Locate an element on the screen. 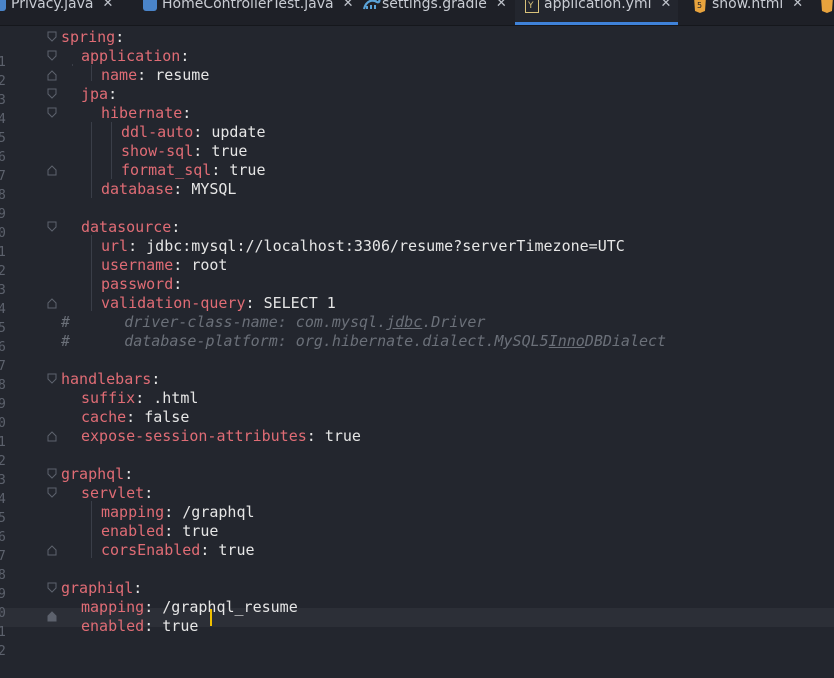 Image resolution: width=834 pixels, height=678 pixels. line-number: 9 is located at coordinates (3, 404).